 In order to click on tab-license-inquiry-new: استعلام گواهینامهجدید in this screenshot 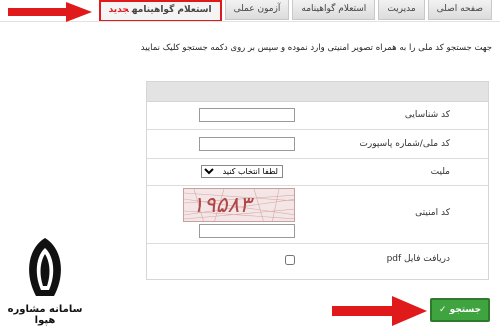, I will do `click(160, 11)`.